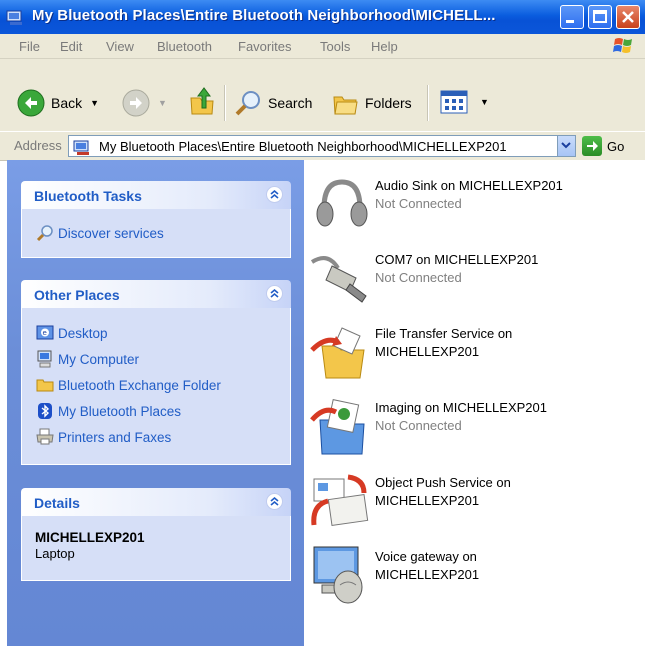 This screenshot has width=645, height=646. I want to click on up-folder-icon, so click(202, 101).